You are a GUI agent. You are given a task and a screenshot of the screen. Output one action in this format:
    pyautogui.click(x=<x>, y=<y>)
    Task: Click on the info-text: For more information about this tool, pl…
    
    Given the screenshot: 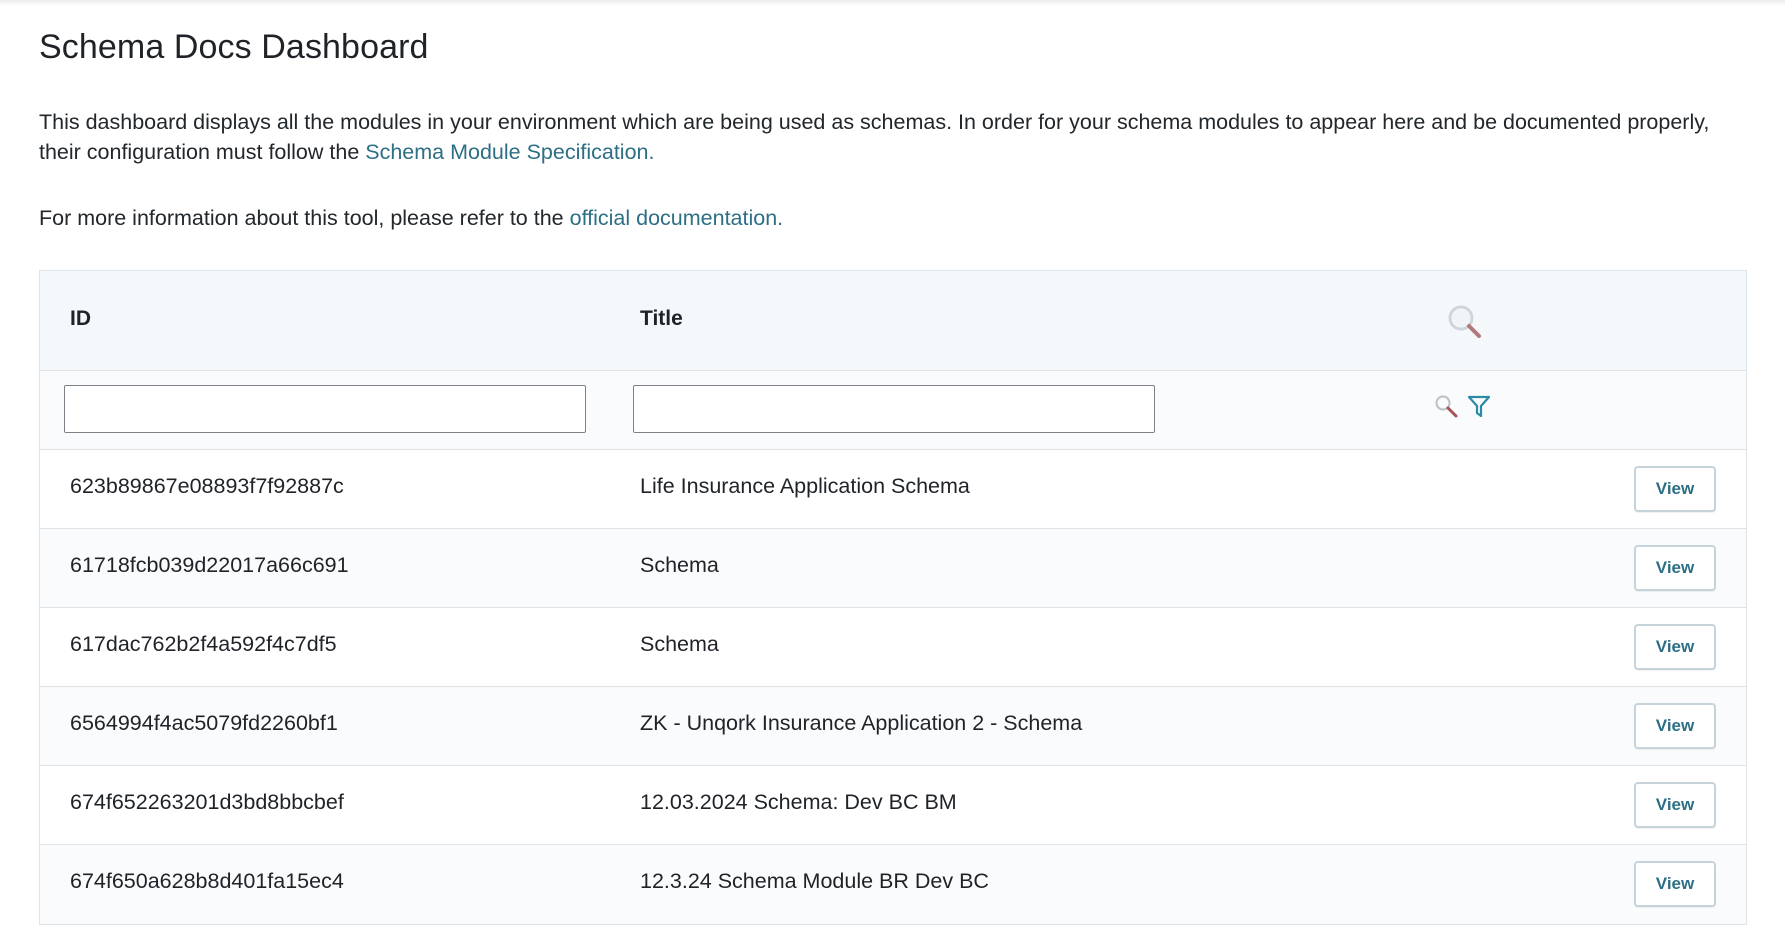 What is the action you would take?
    pyautogui.click(x=304, y=218)
    